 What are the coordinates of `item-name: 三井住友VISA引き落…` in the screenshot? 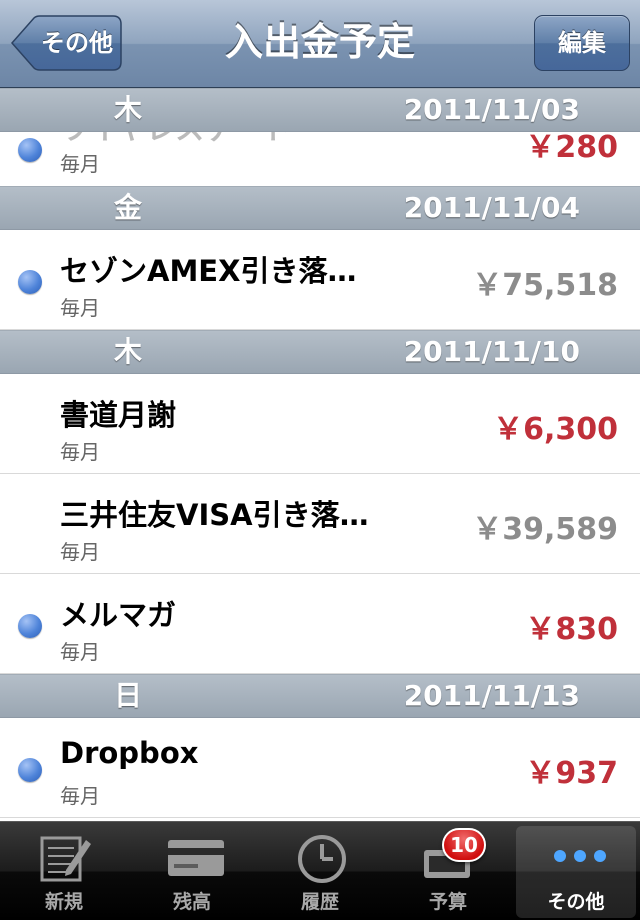 It's located at (214, 515).